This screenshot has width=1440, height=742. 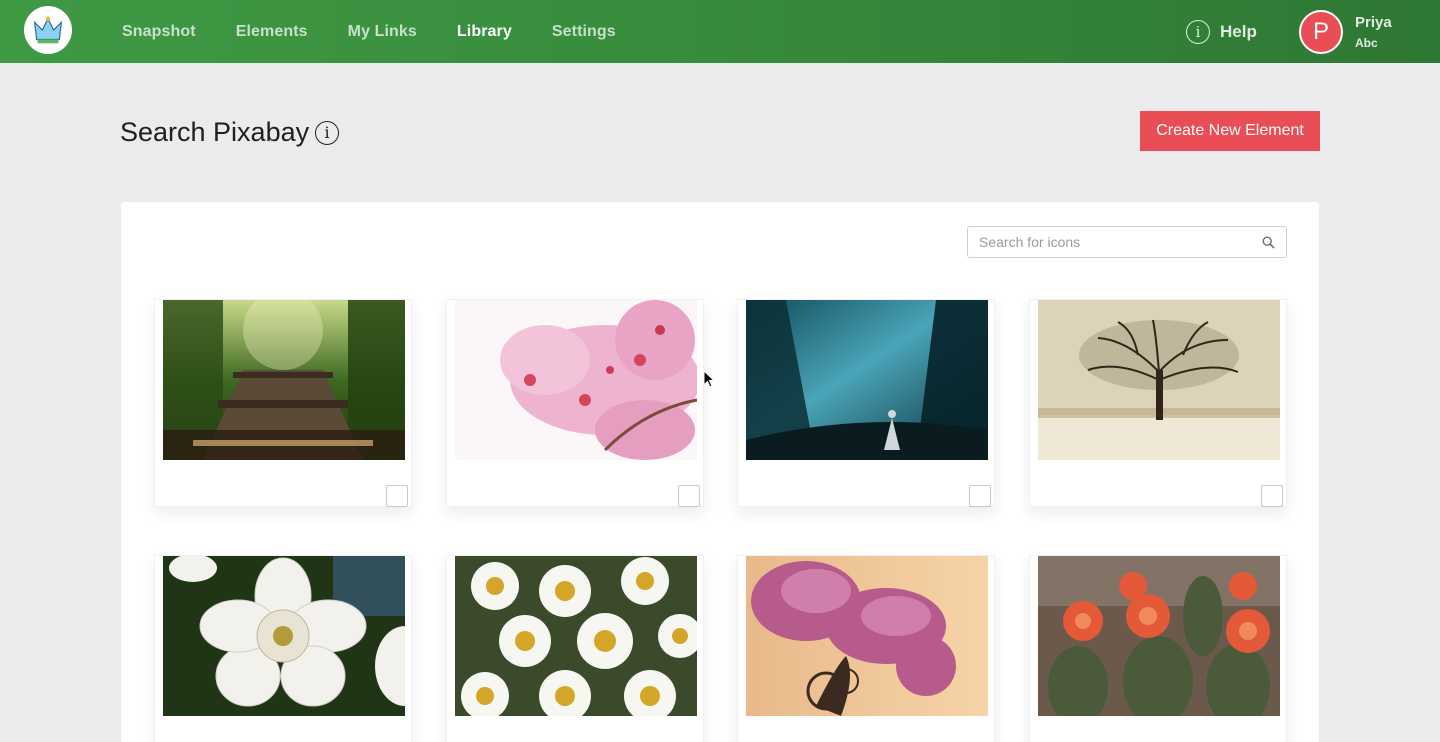 I want to click on help-label: Help, so click(x=1238, y=31).